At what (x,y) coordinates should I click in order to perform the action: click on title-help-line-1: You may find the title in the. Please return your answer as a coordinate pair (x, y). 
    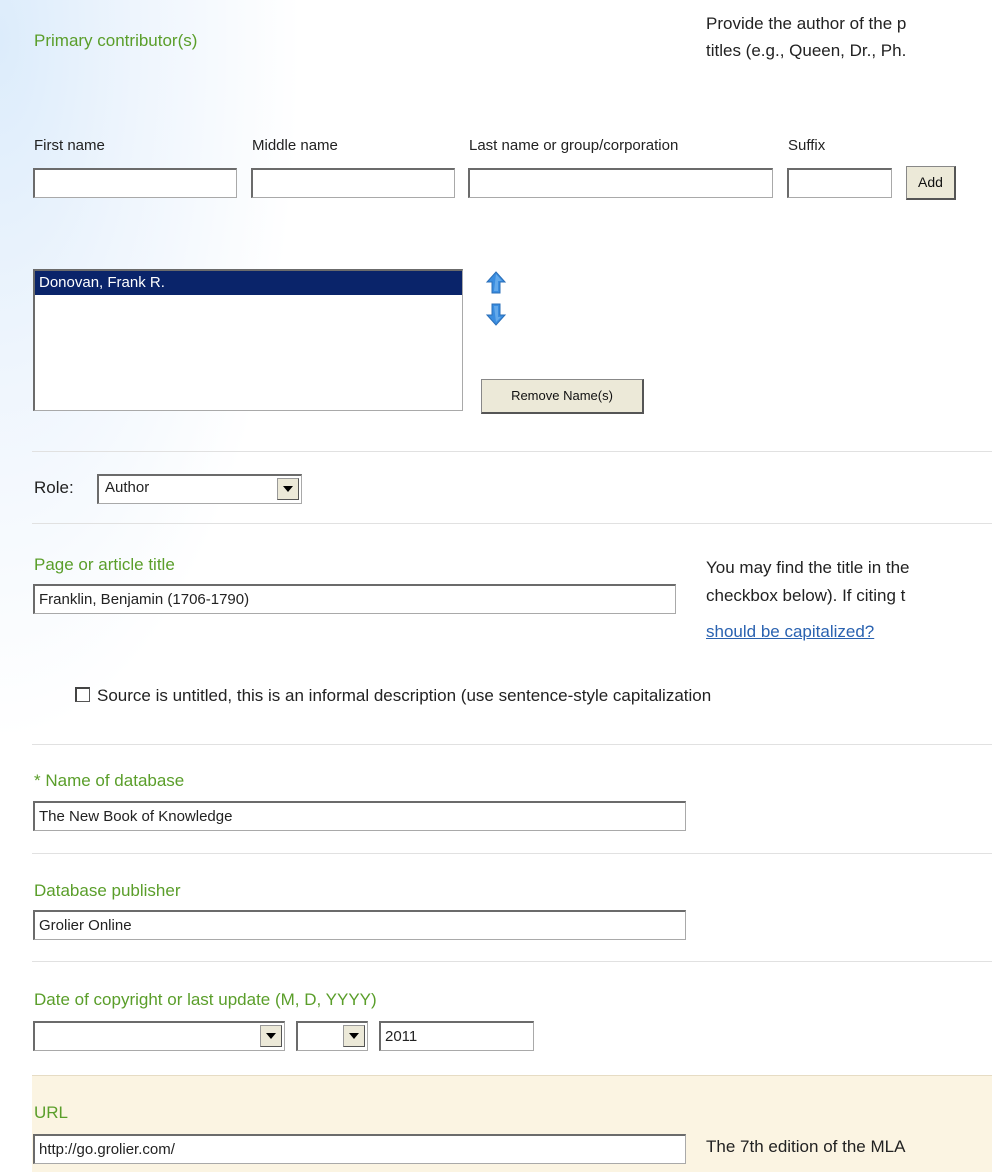
    Looking at the image, I should click on (808, 567).